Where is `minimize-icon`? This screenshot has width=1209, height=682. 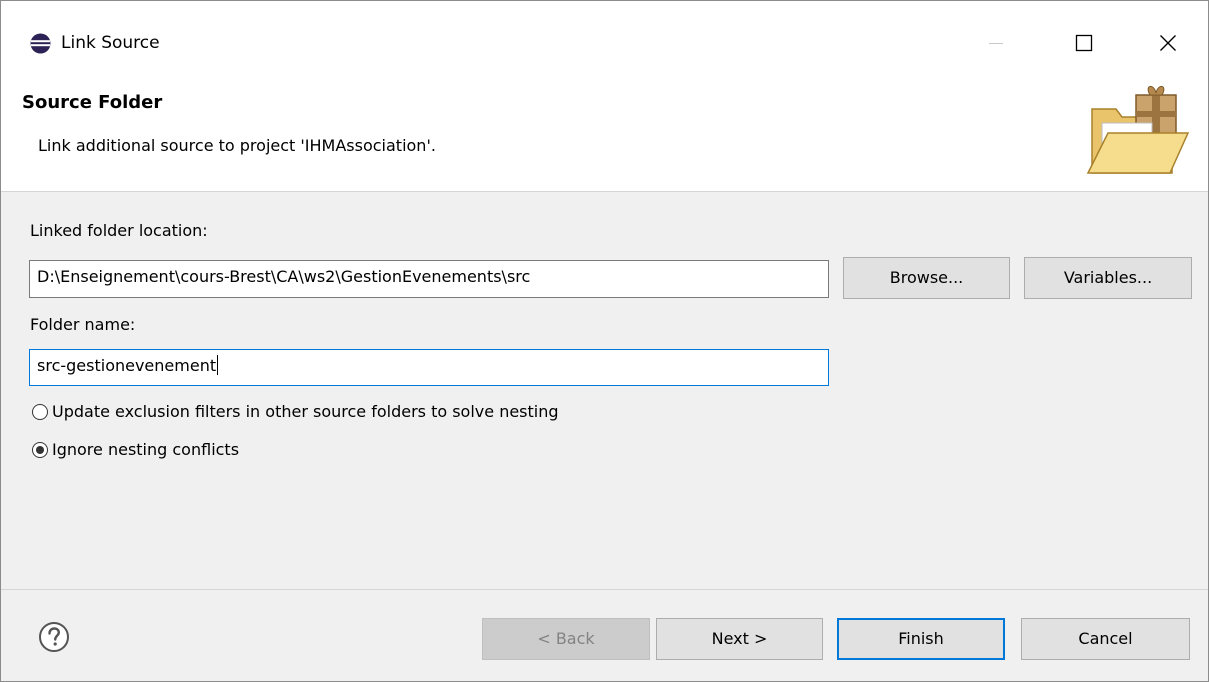 minimize-icon is located at coordinates (996, 43).